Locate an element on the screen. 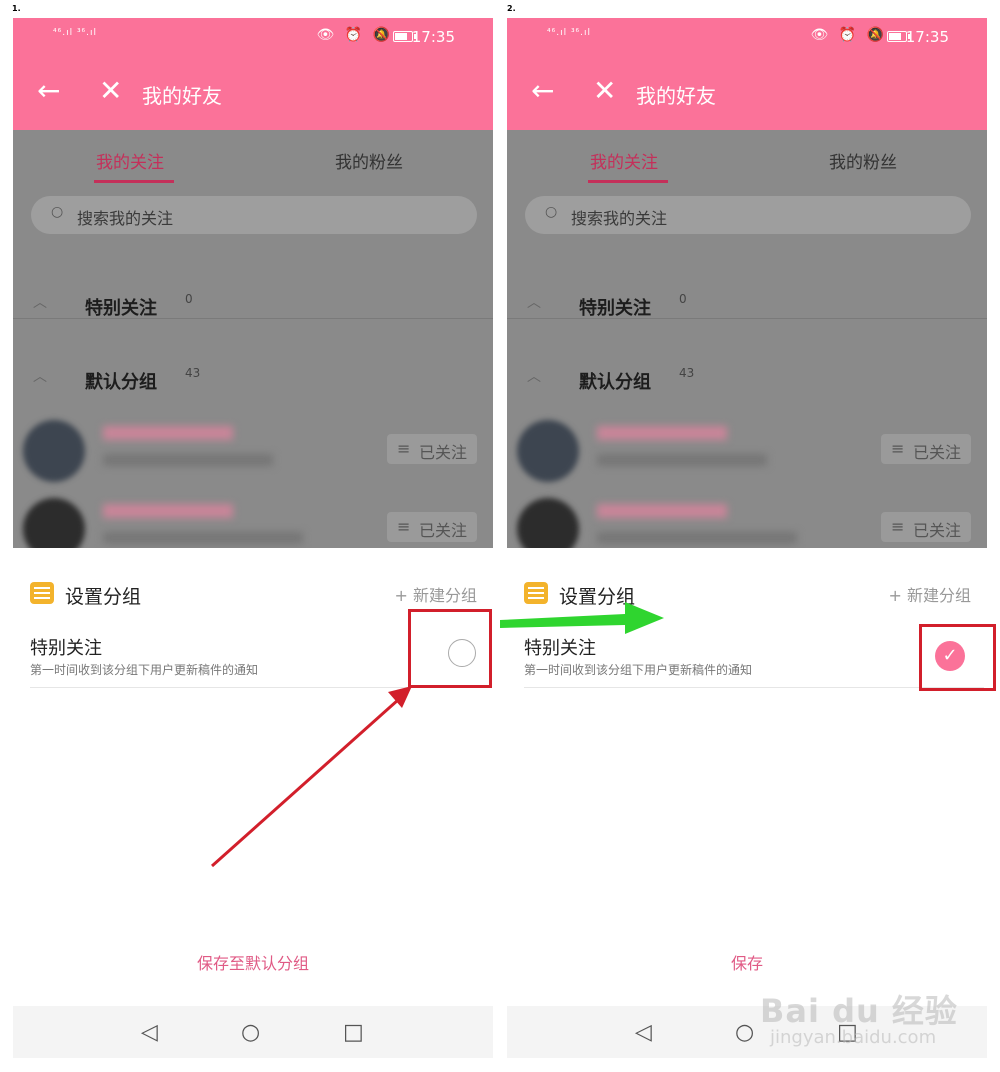 This screenshot has width=1000, height=1072. divider is located at coordinates (747, 318).